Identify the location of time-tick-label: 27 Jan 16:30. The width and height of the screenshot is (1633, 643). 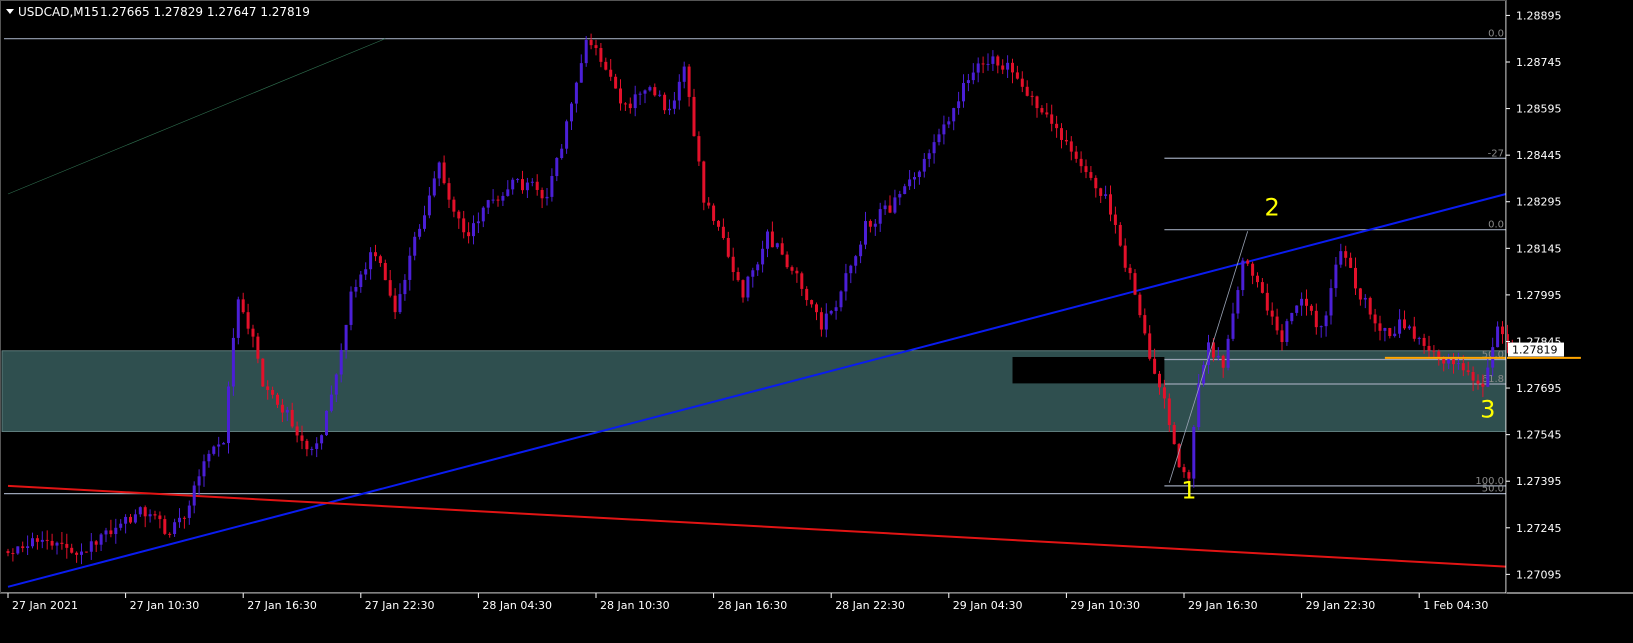
(282, 605).